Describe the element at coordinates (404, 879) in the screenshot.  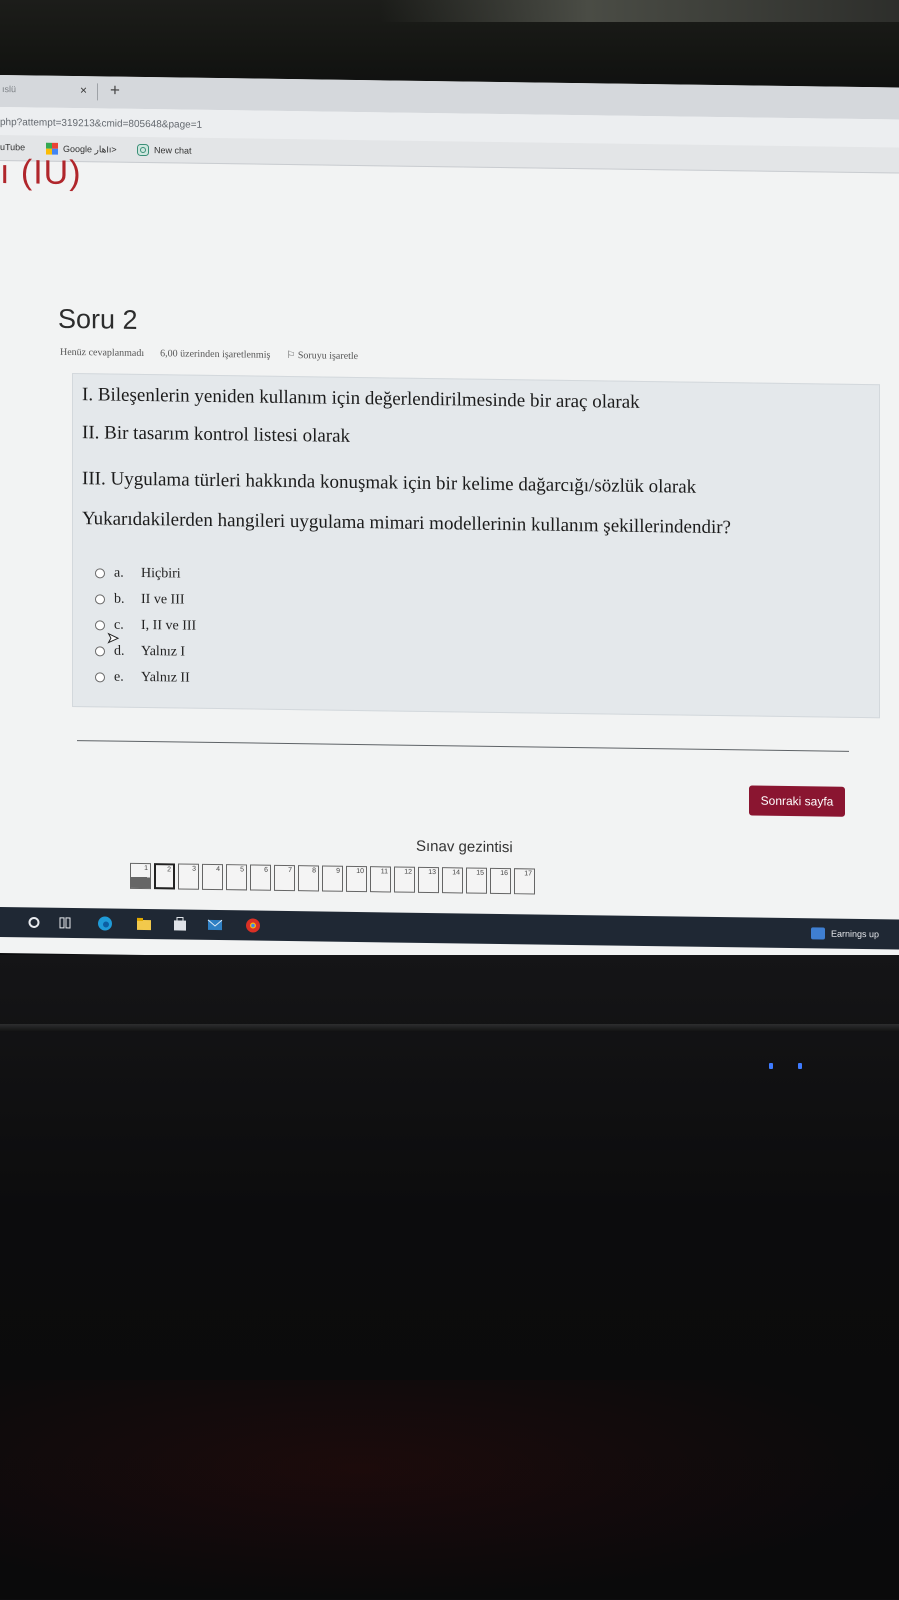
I see `quiz-nav-page-12: 12` at that location.